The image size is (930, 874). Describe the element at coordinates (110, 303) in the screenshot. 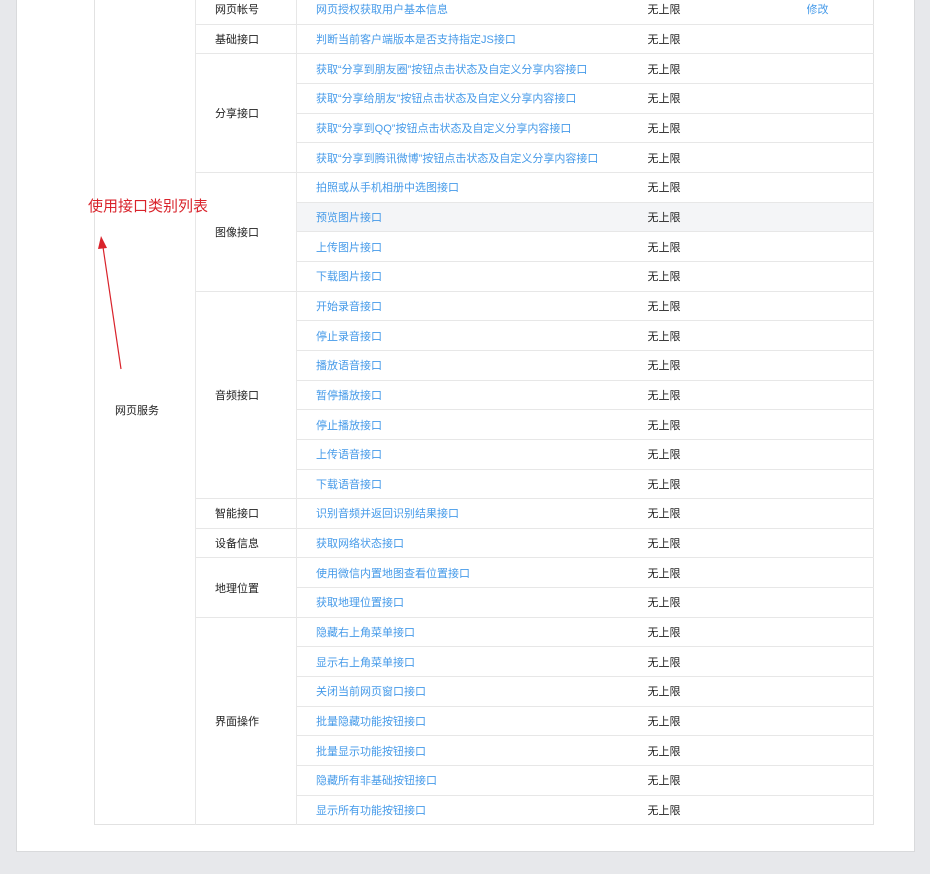

I see `annotation-arrow-icon` at that location.